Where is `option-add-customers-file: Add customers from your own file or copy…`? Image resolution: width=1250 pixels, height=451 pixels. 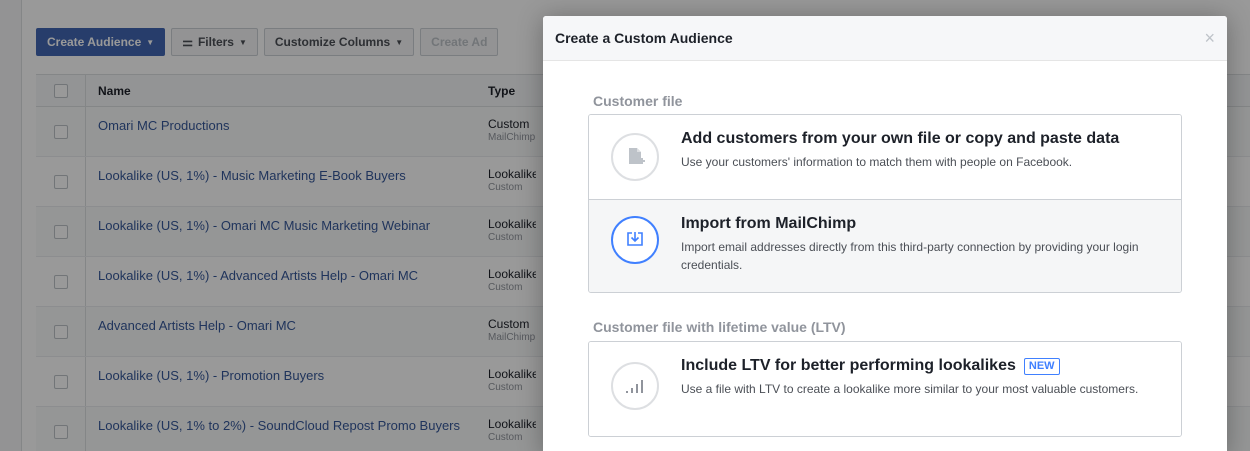
option-add-customers-file: Add customers from your own file or copy… is located at coordinates (885, 157).